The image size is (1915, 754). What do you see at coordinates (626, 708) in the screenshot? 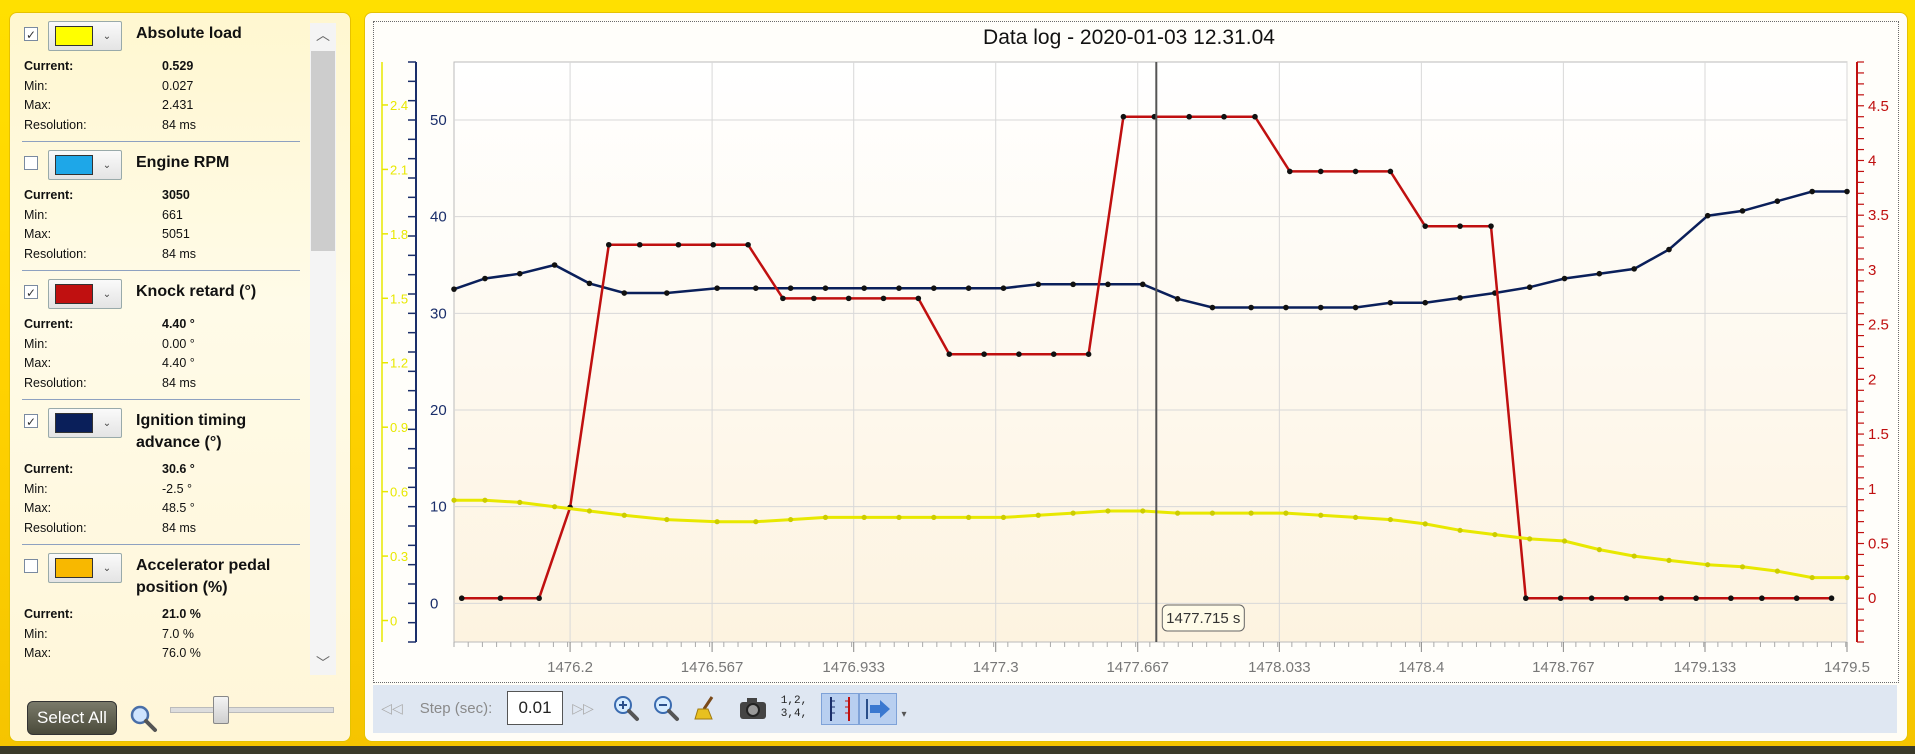
I see `zoom-in-icon` at bounding box center [626, 708].